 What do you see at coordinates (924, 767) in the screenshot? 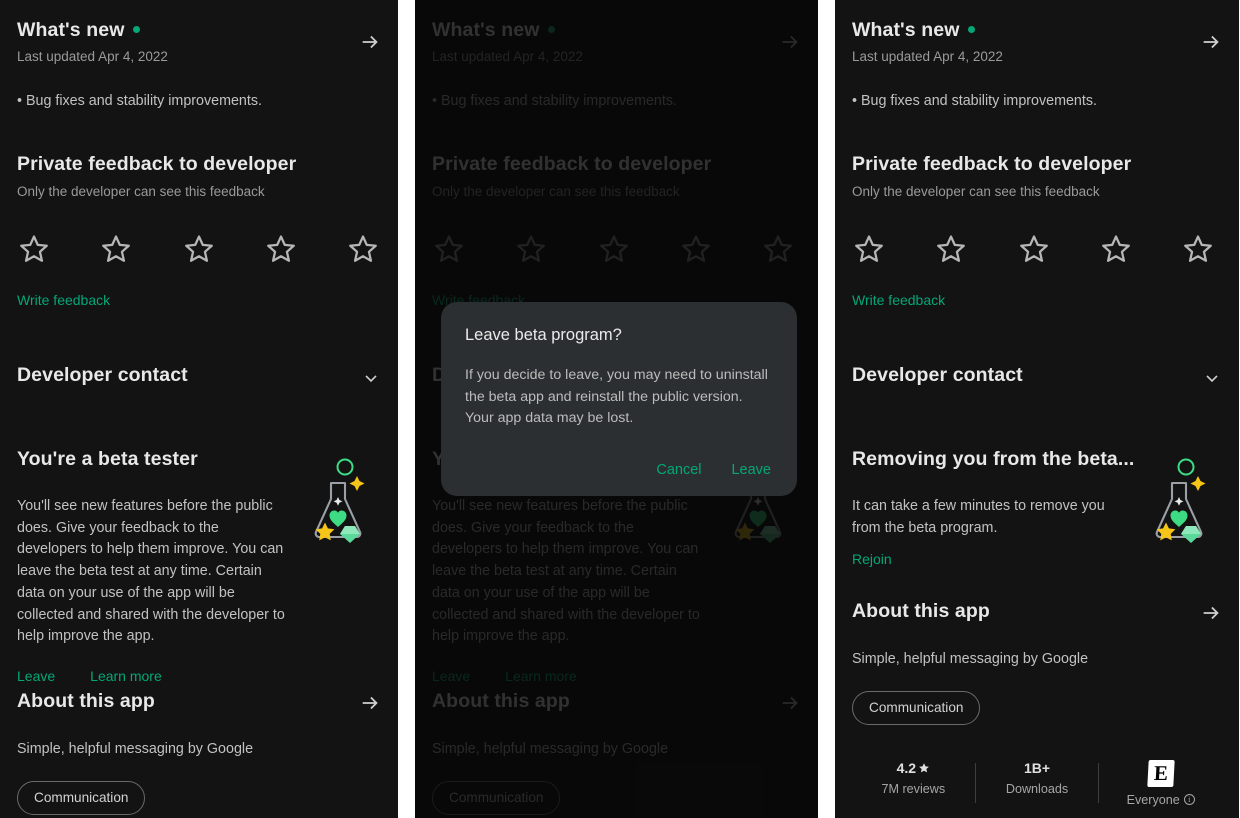
I see `star-filled-icon` at bounding box center [924, 767].